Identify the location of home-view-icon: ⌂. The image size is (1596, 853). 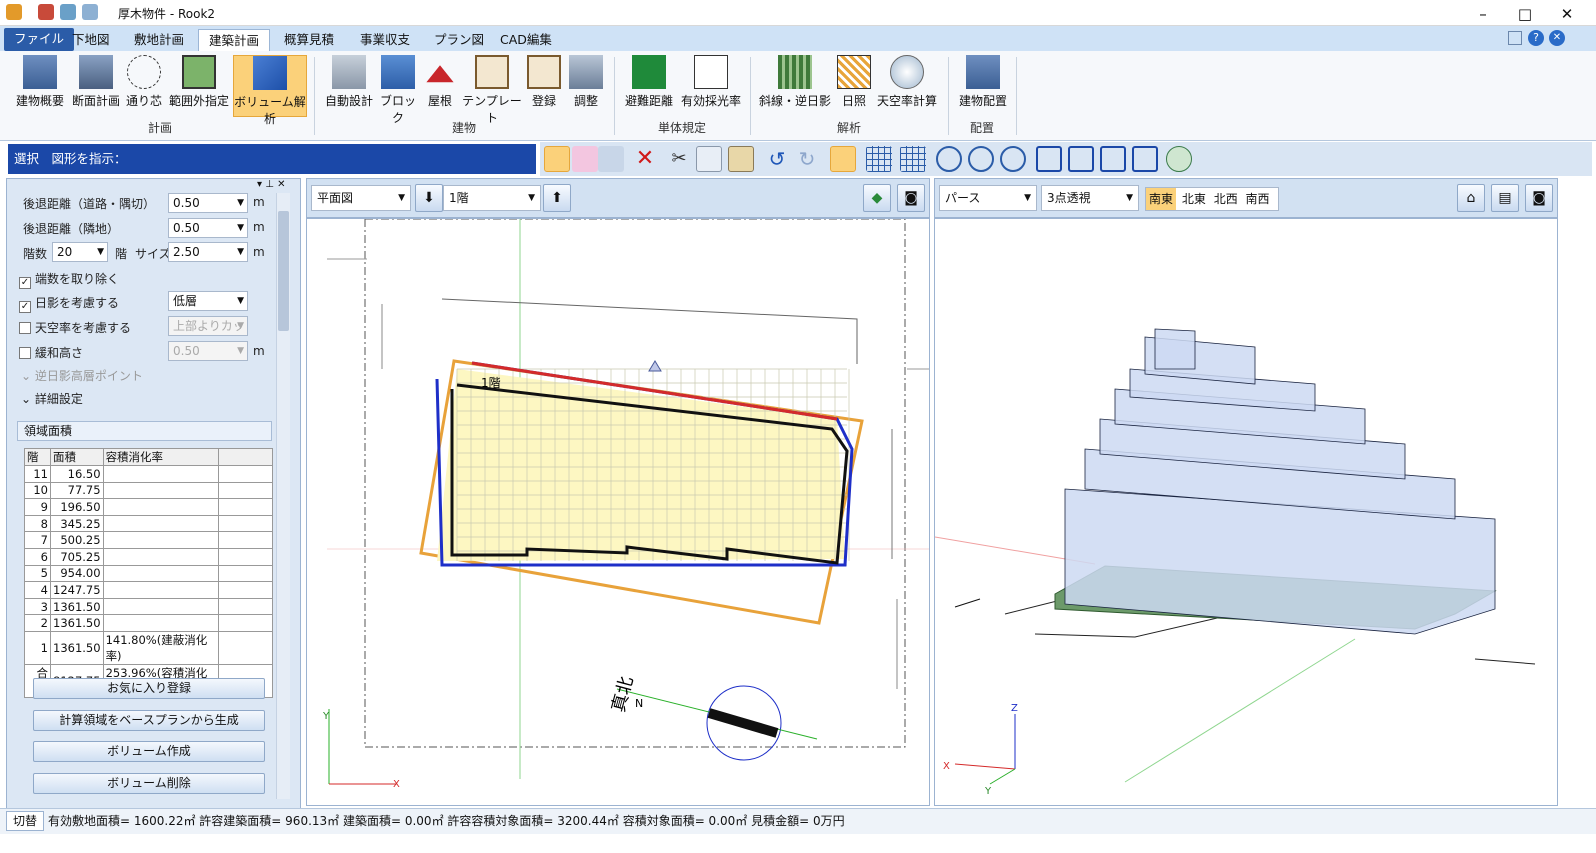
(1471, 198).